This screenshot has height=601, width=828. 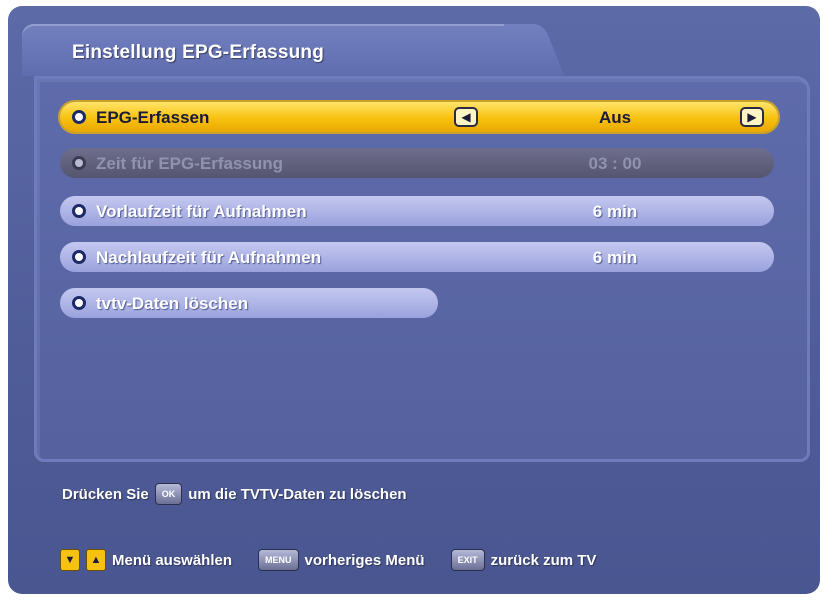 I want to click on legend-exit-label: zurück zum TV, so click(x=543, y=560).